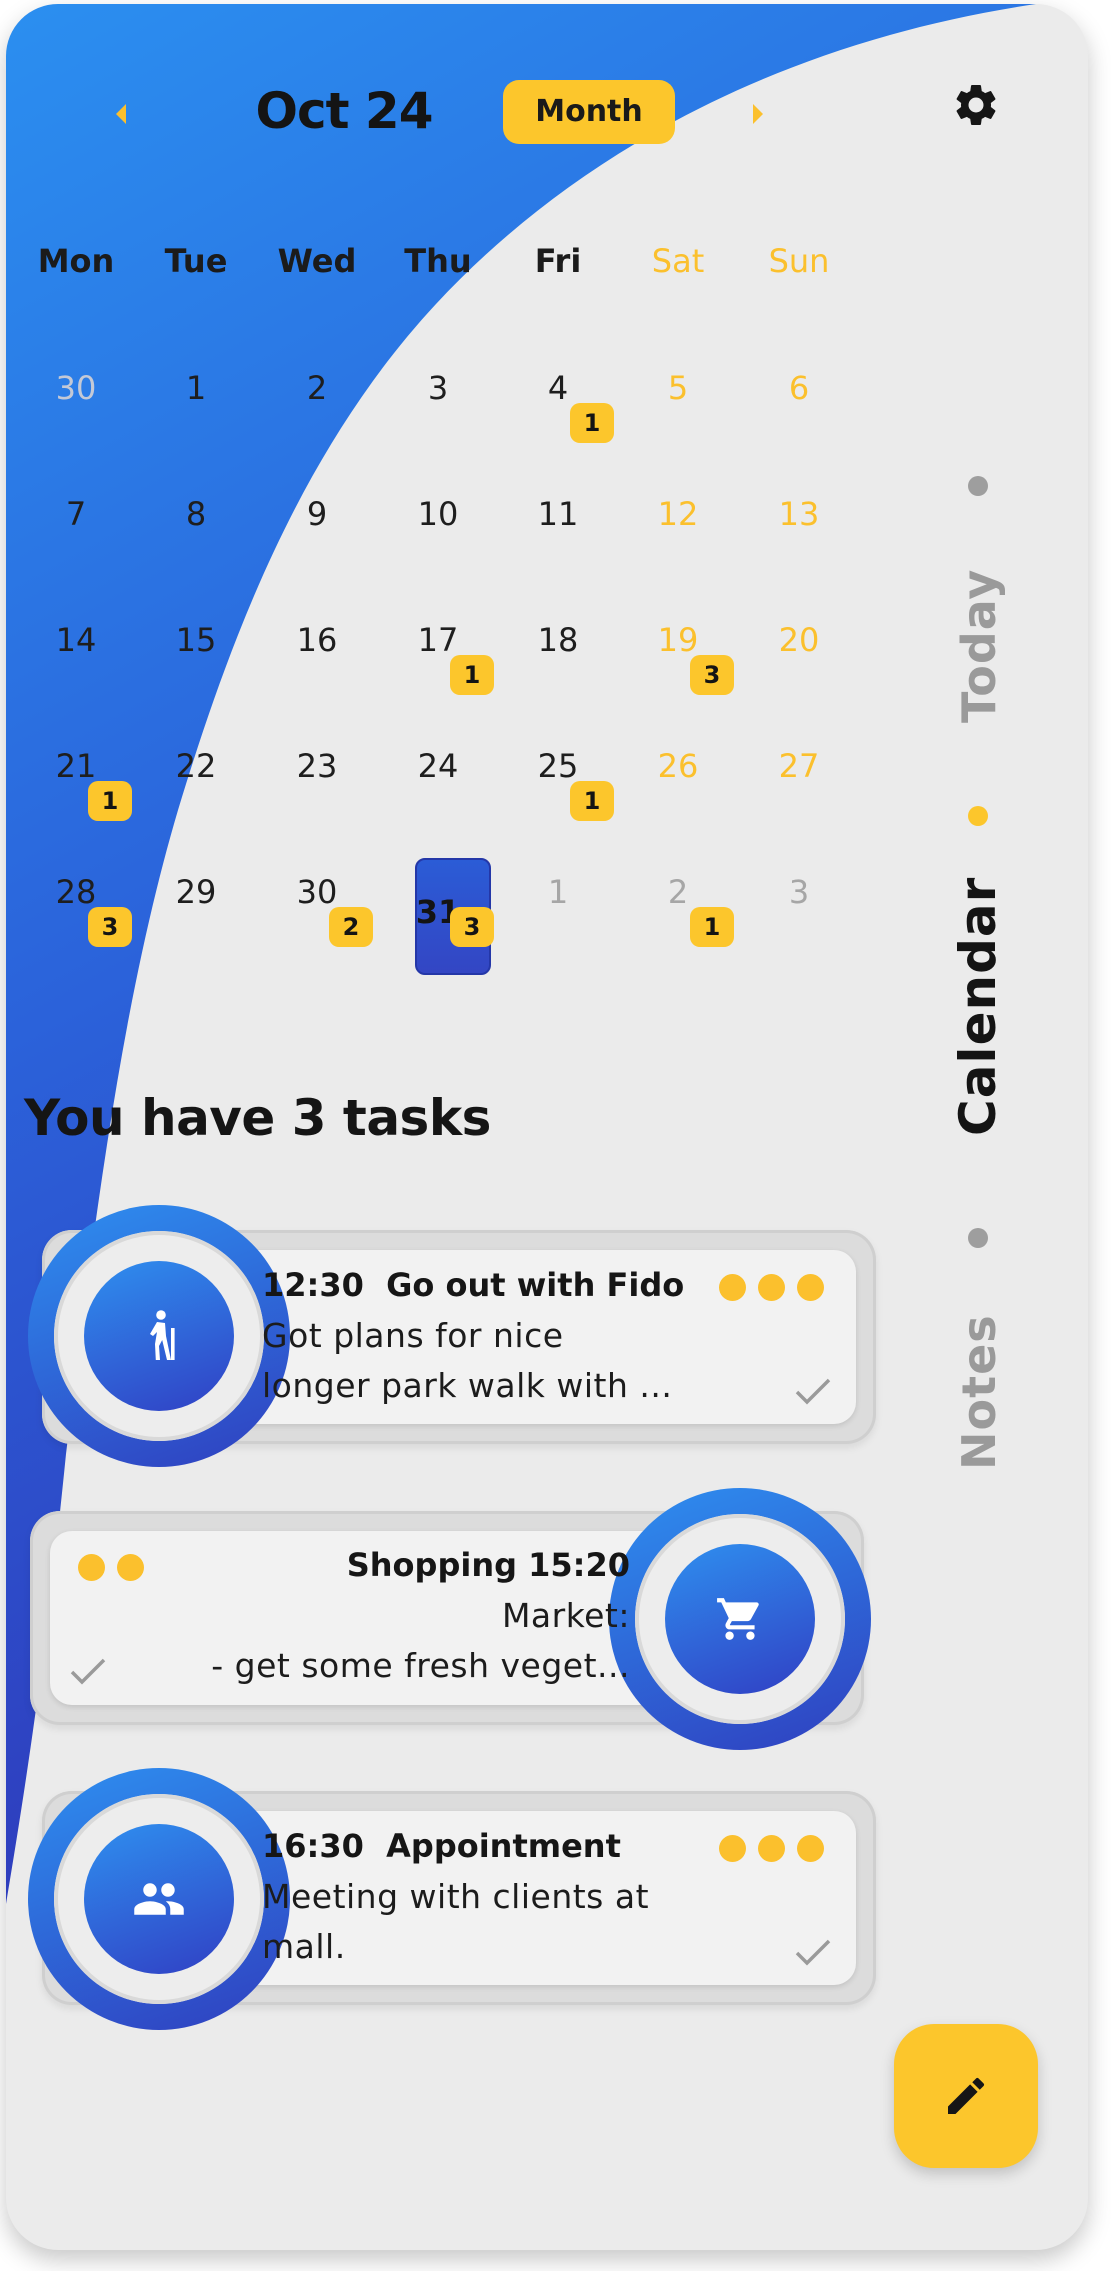  Describe the element at coordinates (196, 261) in the screenshot. I see `weekday-label: Tue` at that location.